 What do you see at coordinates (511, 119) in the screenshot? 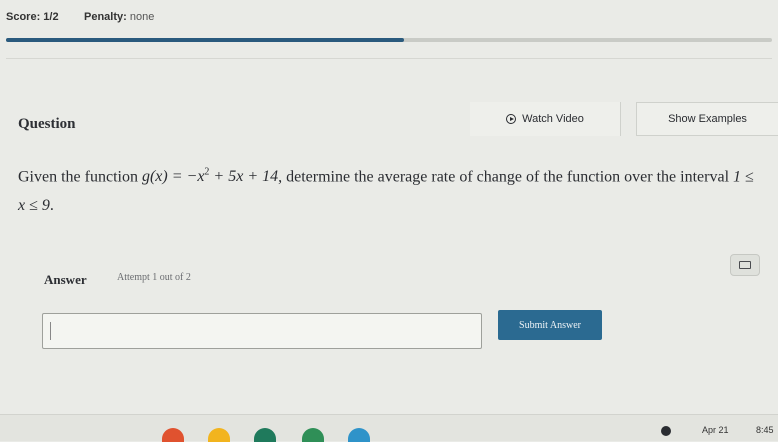
I see `play-circle-icon` at bounding box center [511, 119].